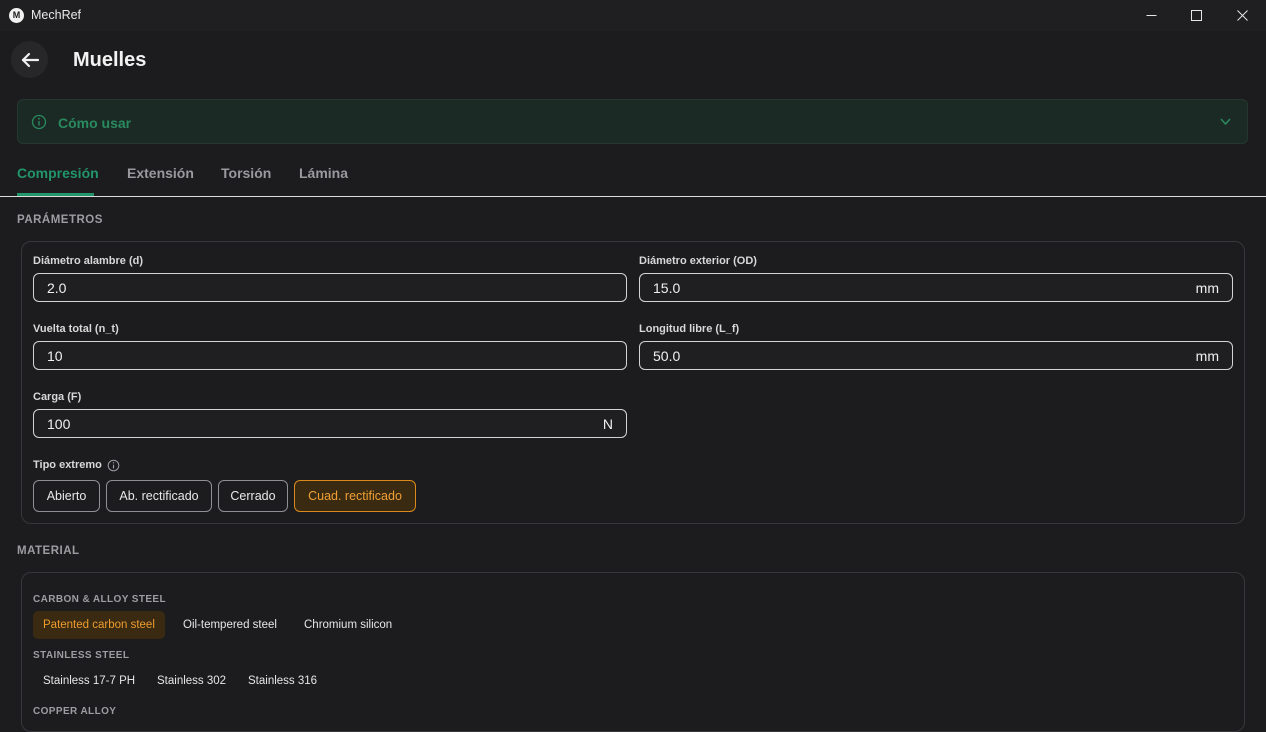 The image size is (1266, 732). What do you see at coordinates (633, 15) in the screenshot?
I see `title-bar` at bounding box center [633, 15].